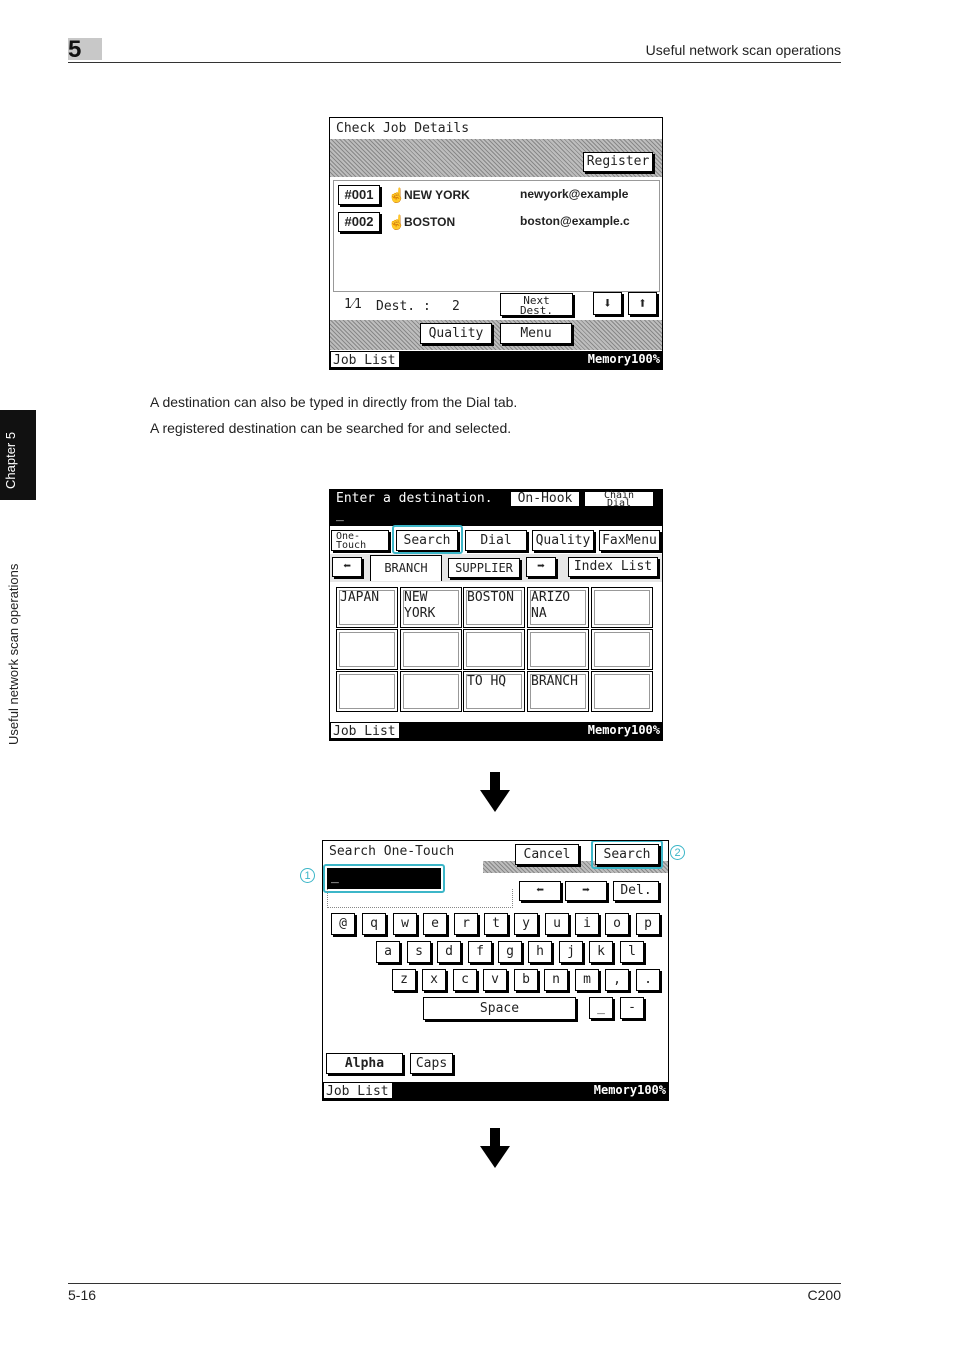 This screenshot has width=954, height=1350. What do you see at coordinates (82, 1295) in the screenshot?
I see `page-number: 5-16` at bounding box center [82, 1295].